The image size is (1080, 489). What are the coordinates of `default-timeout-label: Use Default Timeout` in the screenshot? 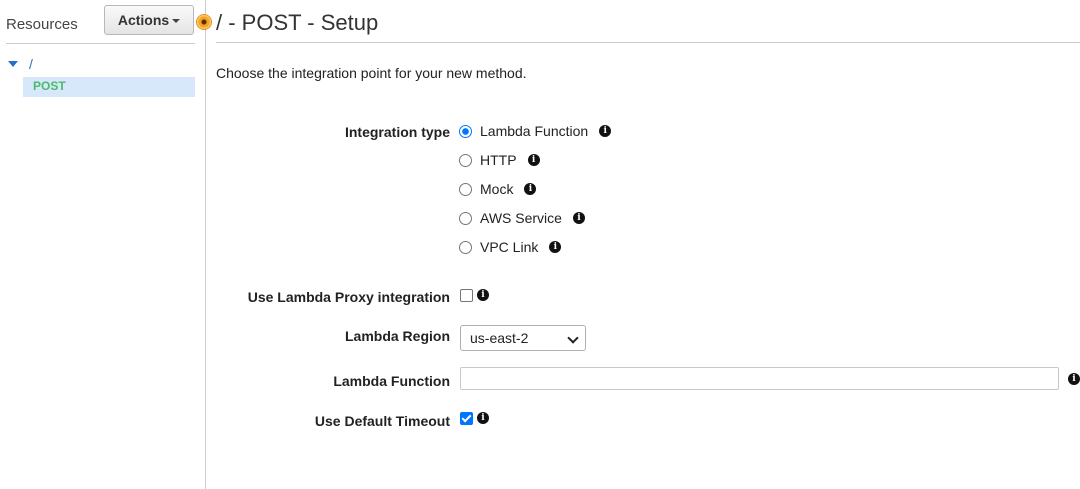 It's located at (382, 421).